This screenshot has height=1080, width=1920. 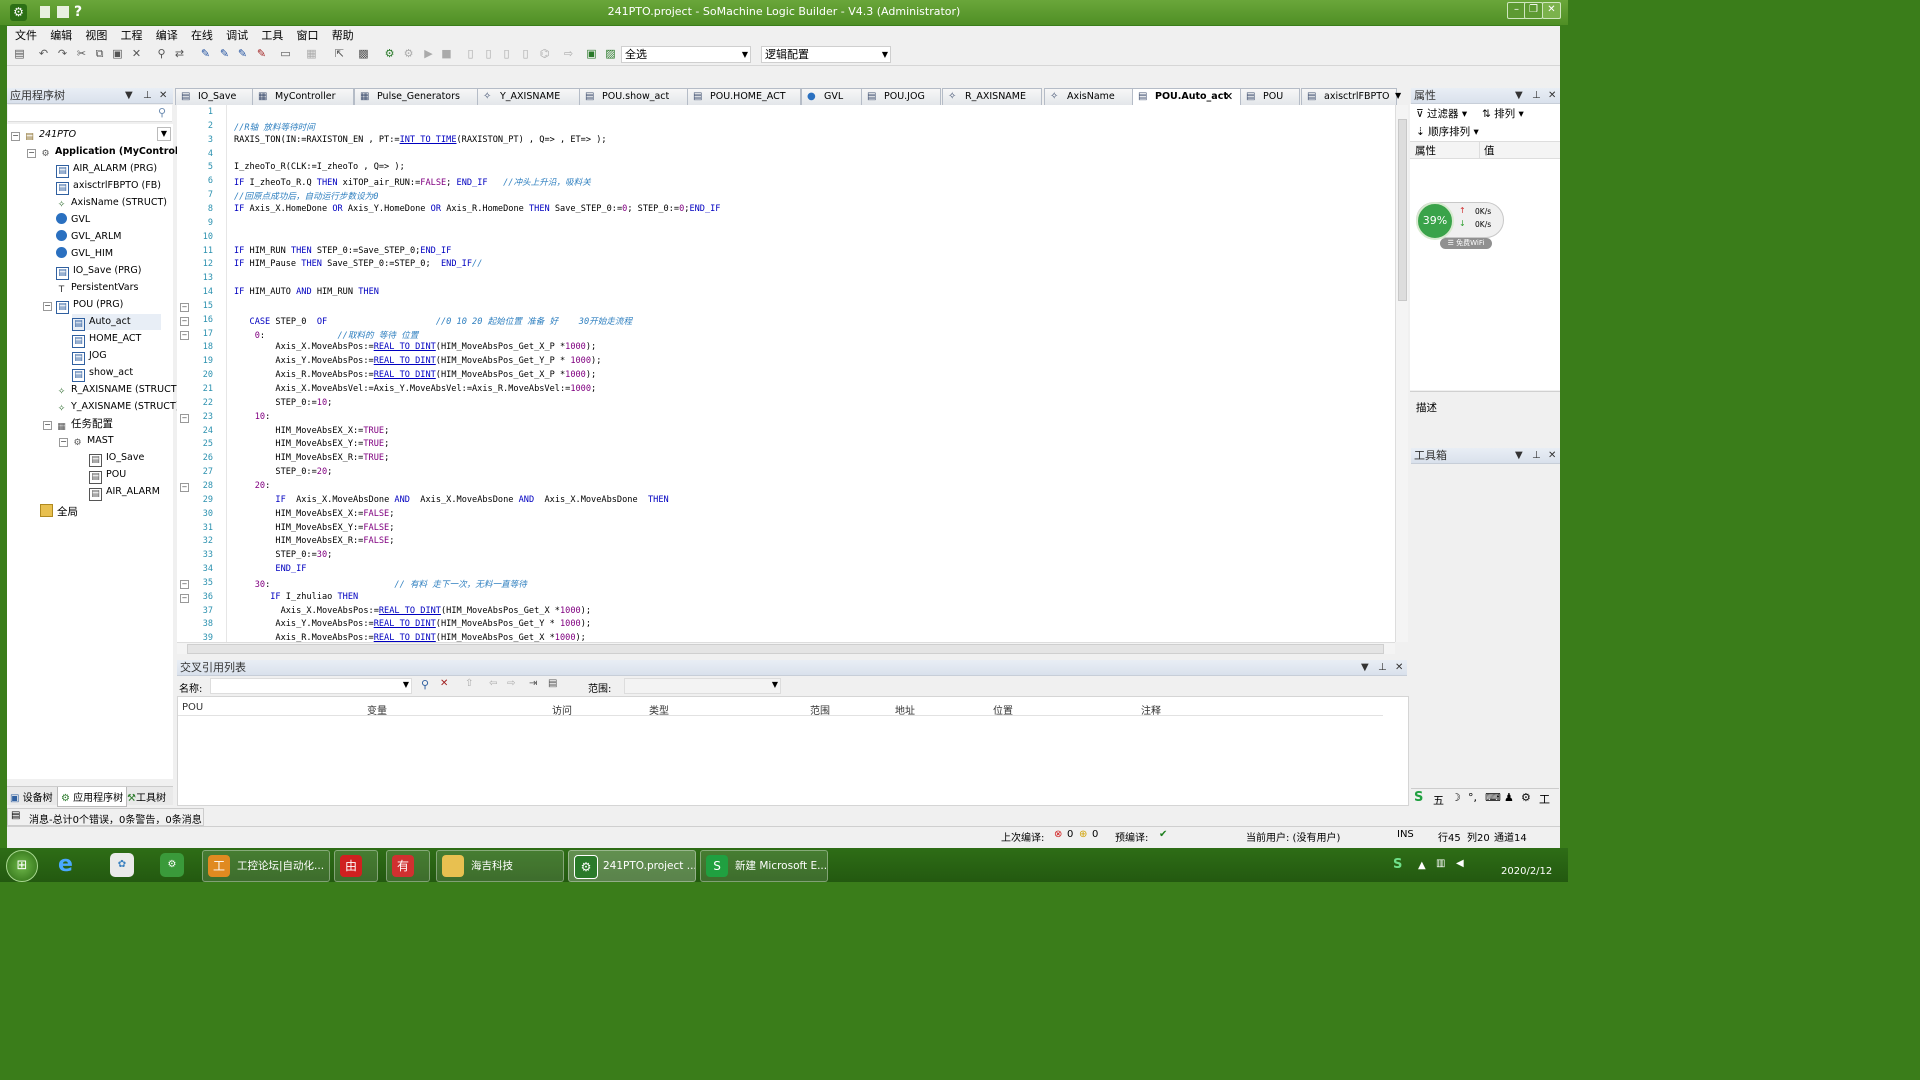 I want to click on code-line: HIM_MoveAbsEX_Y:=FALSE;, so click(x=314, y=528).